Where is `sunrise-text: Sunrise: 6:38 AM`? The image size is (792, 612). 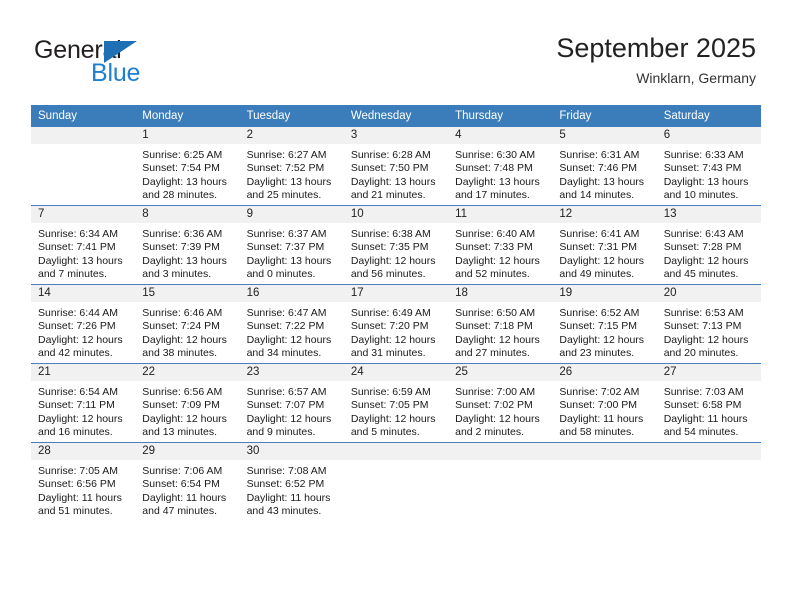
sunrise-text: Sunrise: 6:38 AM is located at coordinates (390, 234).